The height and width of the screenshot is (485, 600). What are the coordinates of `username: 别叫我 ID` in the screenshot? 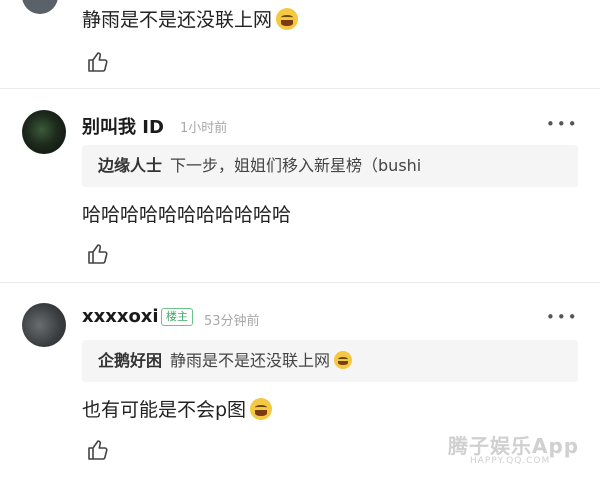 It's located at (123, 126).